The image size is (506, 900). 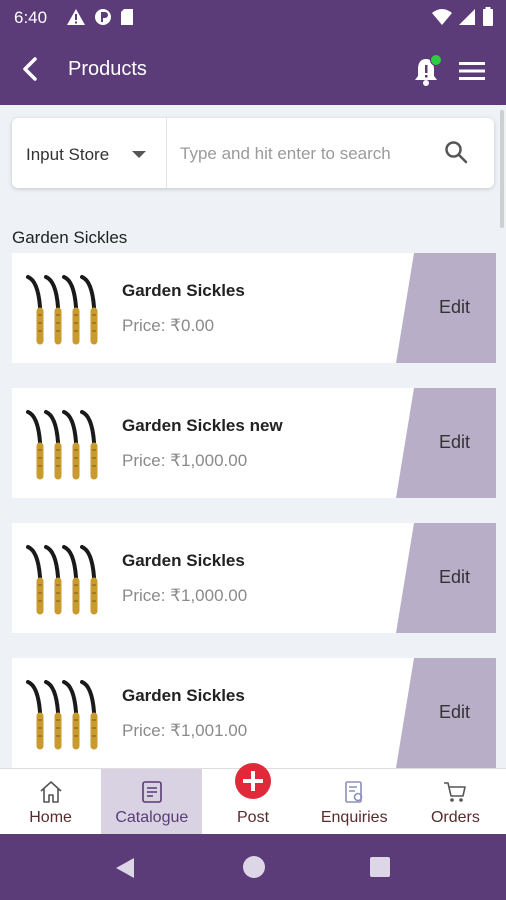 I want to click on tab-label: Post, so click(x=253, y=817).